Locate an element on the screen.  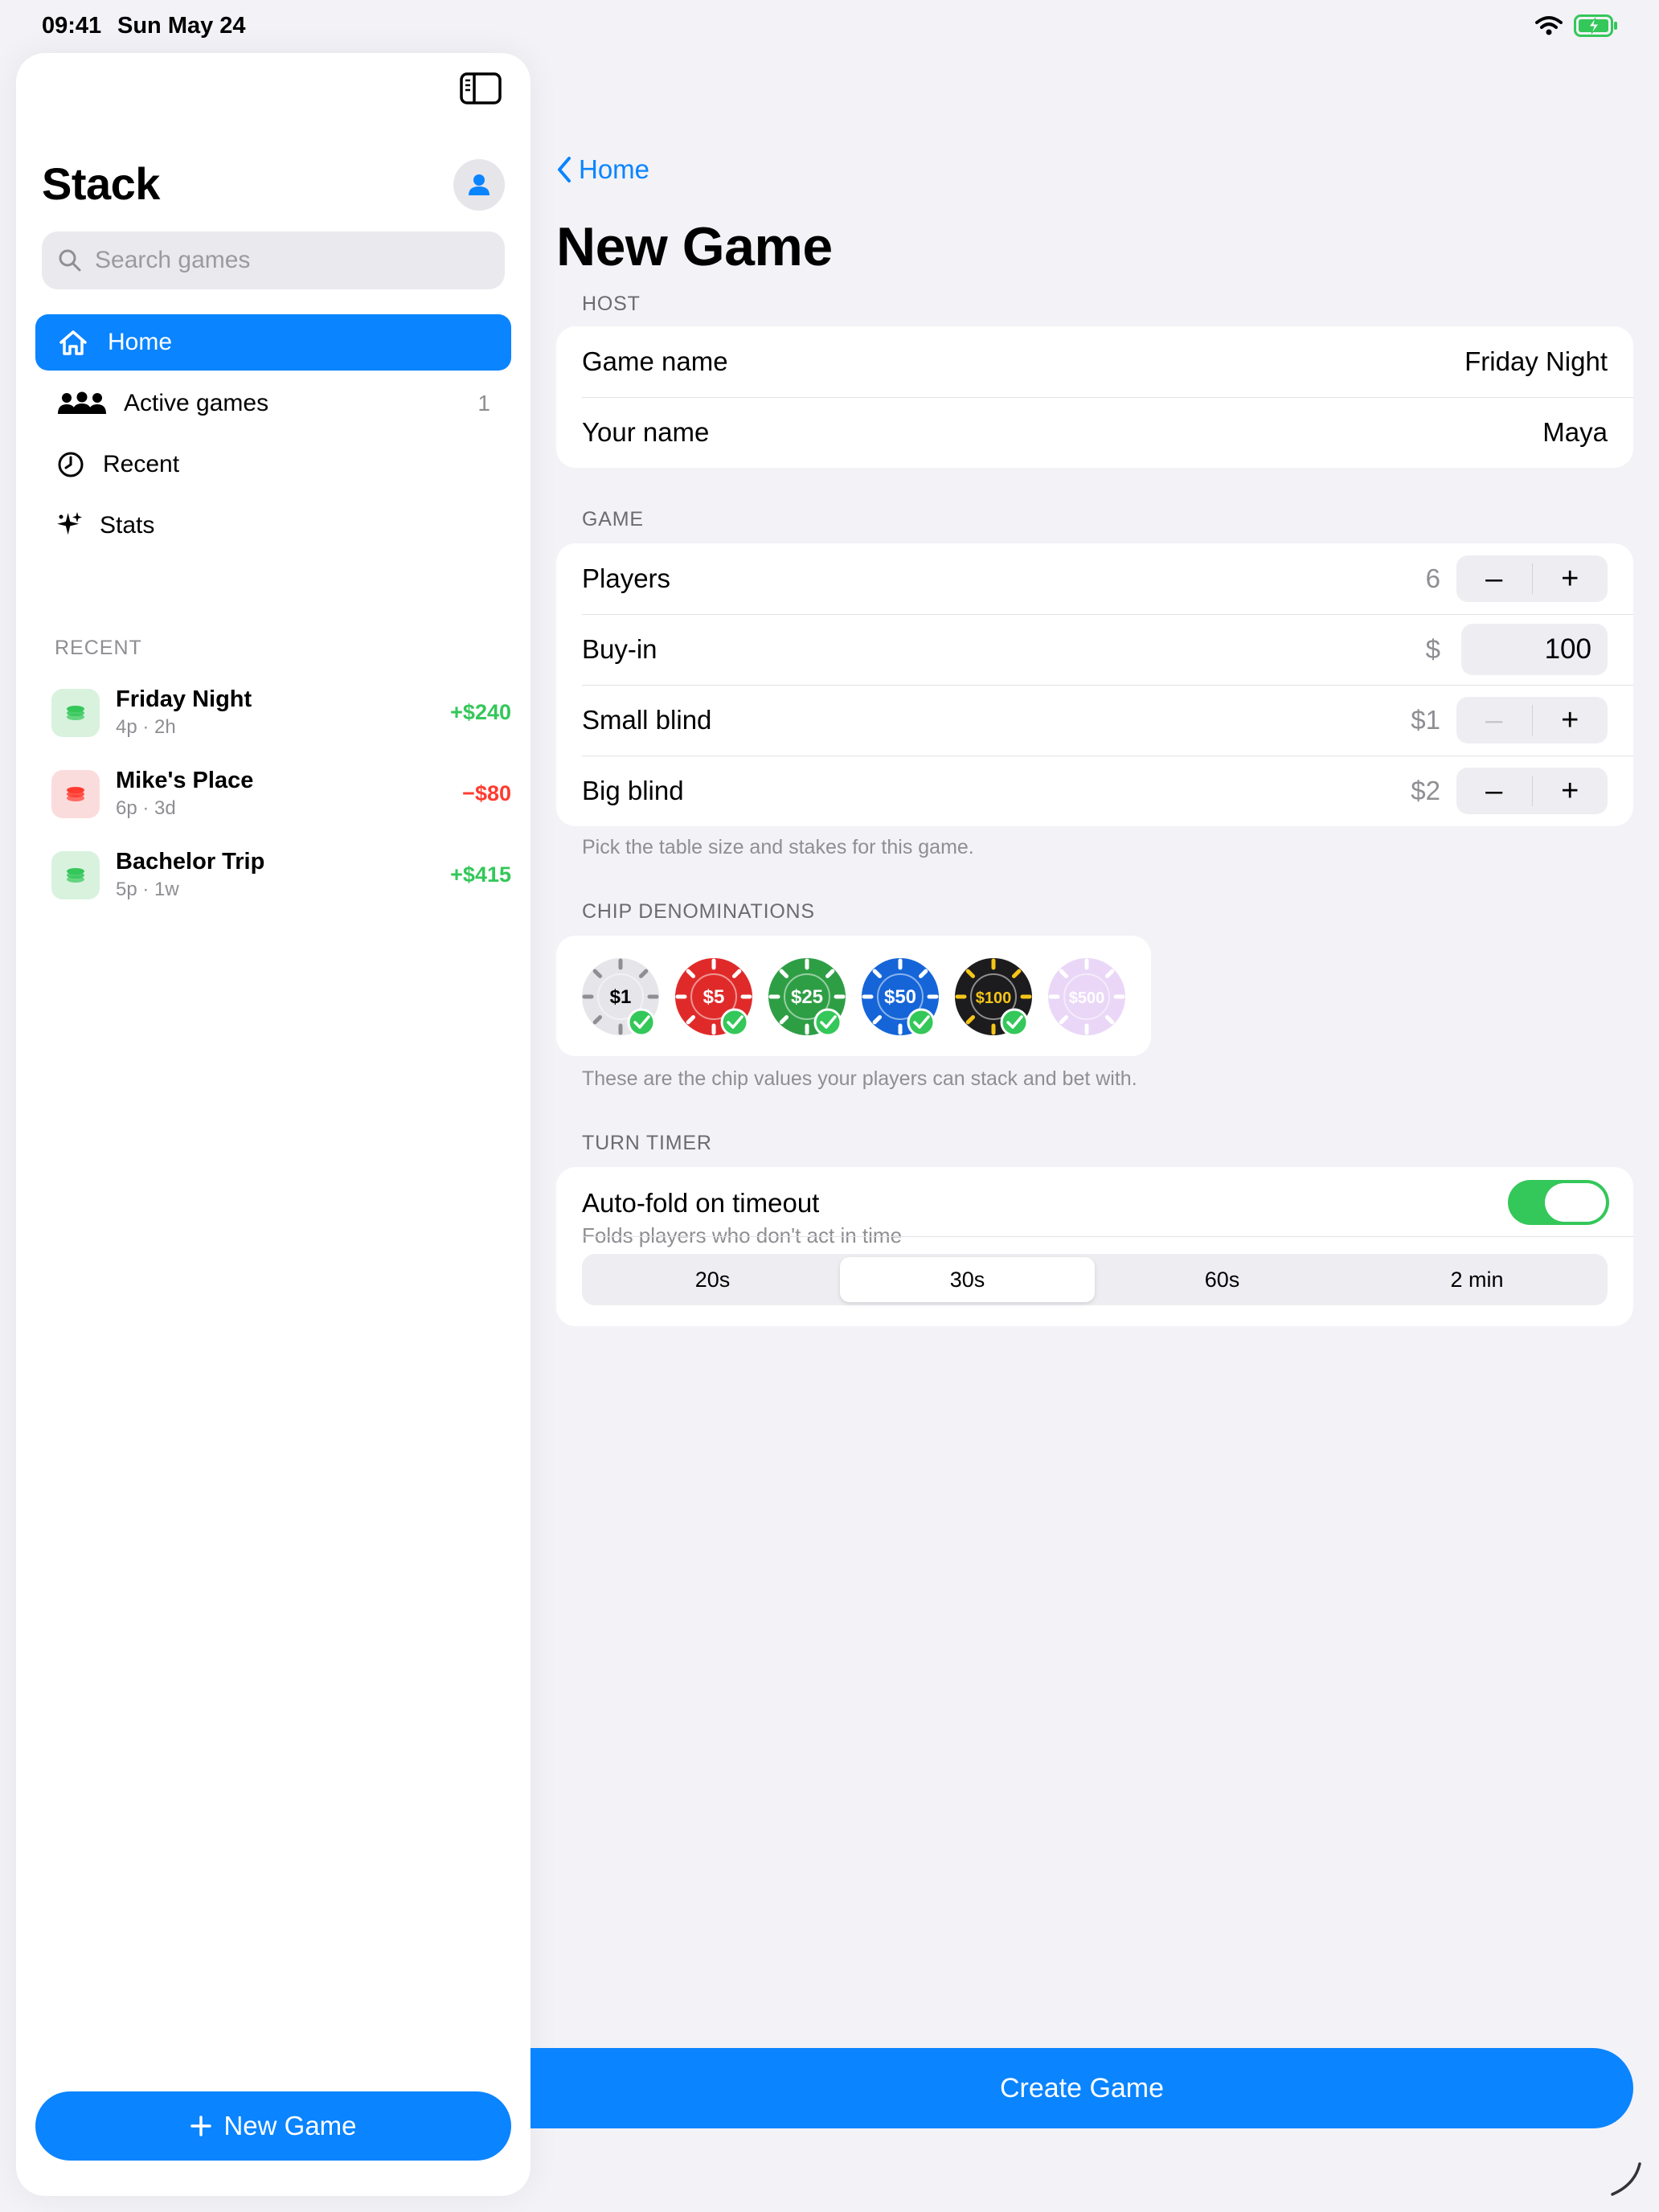
recent-game-amount: −$80 is located at coordinates (486, 793).